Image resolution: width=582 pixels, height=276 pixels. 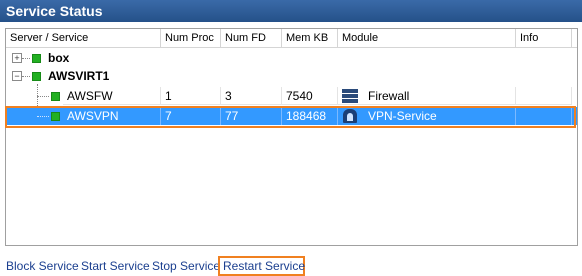 What do you see at coordinates (427, 38) in the screenshot?
I see `col-module: Module` at bounding box center [427, 38].